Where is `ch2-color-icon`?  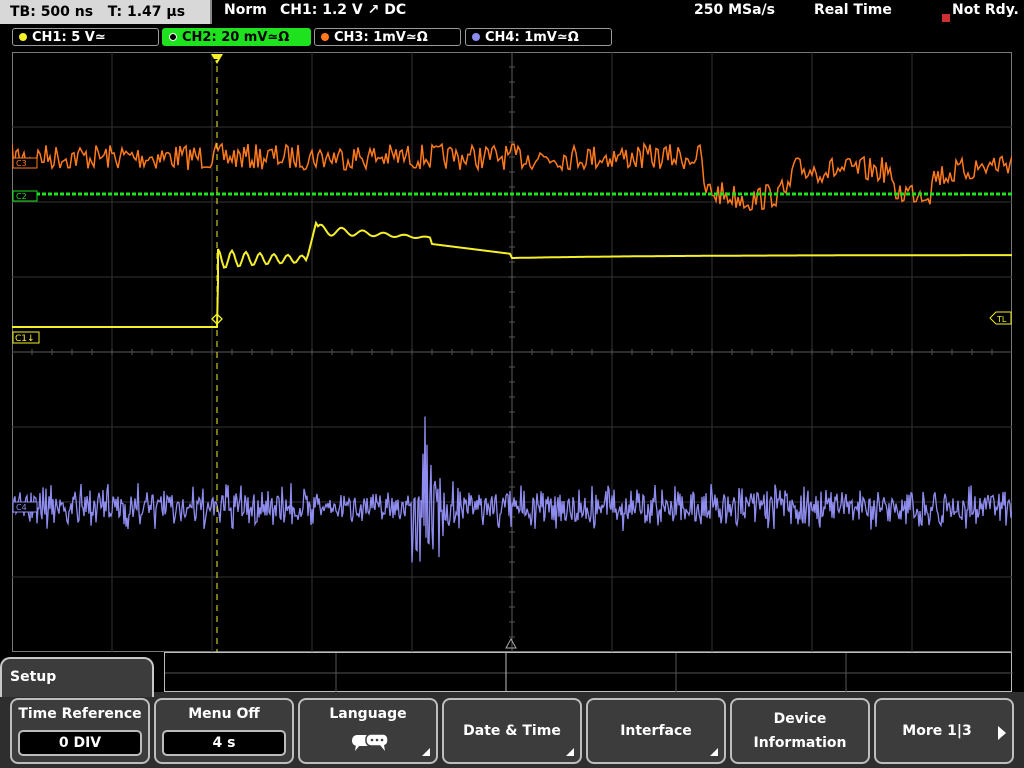 ch2-color-icon is located at coordinates (173, 37).